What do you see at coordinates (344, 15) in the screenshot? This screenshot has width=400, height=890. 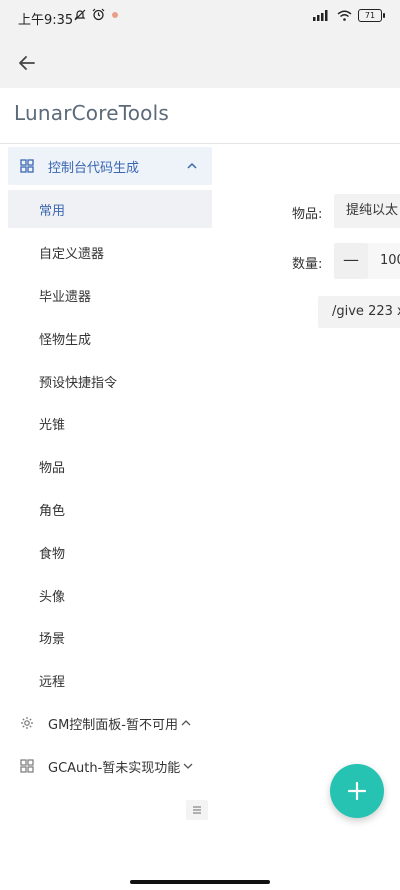 I see `wifi-icon` at bounding box center [344, 15].